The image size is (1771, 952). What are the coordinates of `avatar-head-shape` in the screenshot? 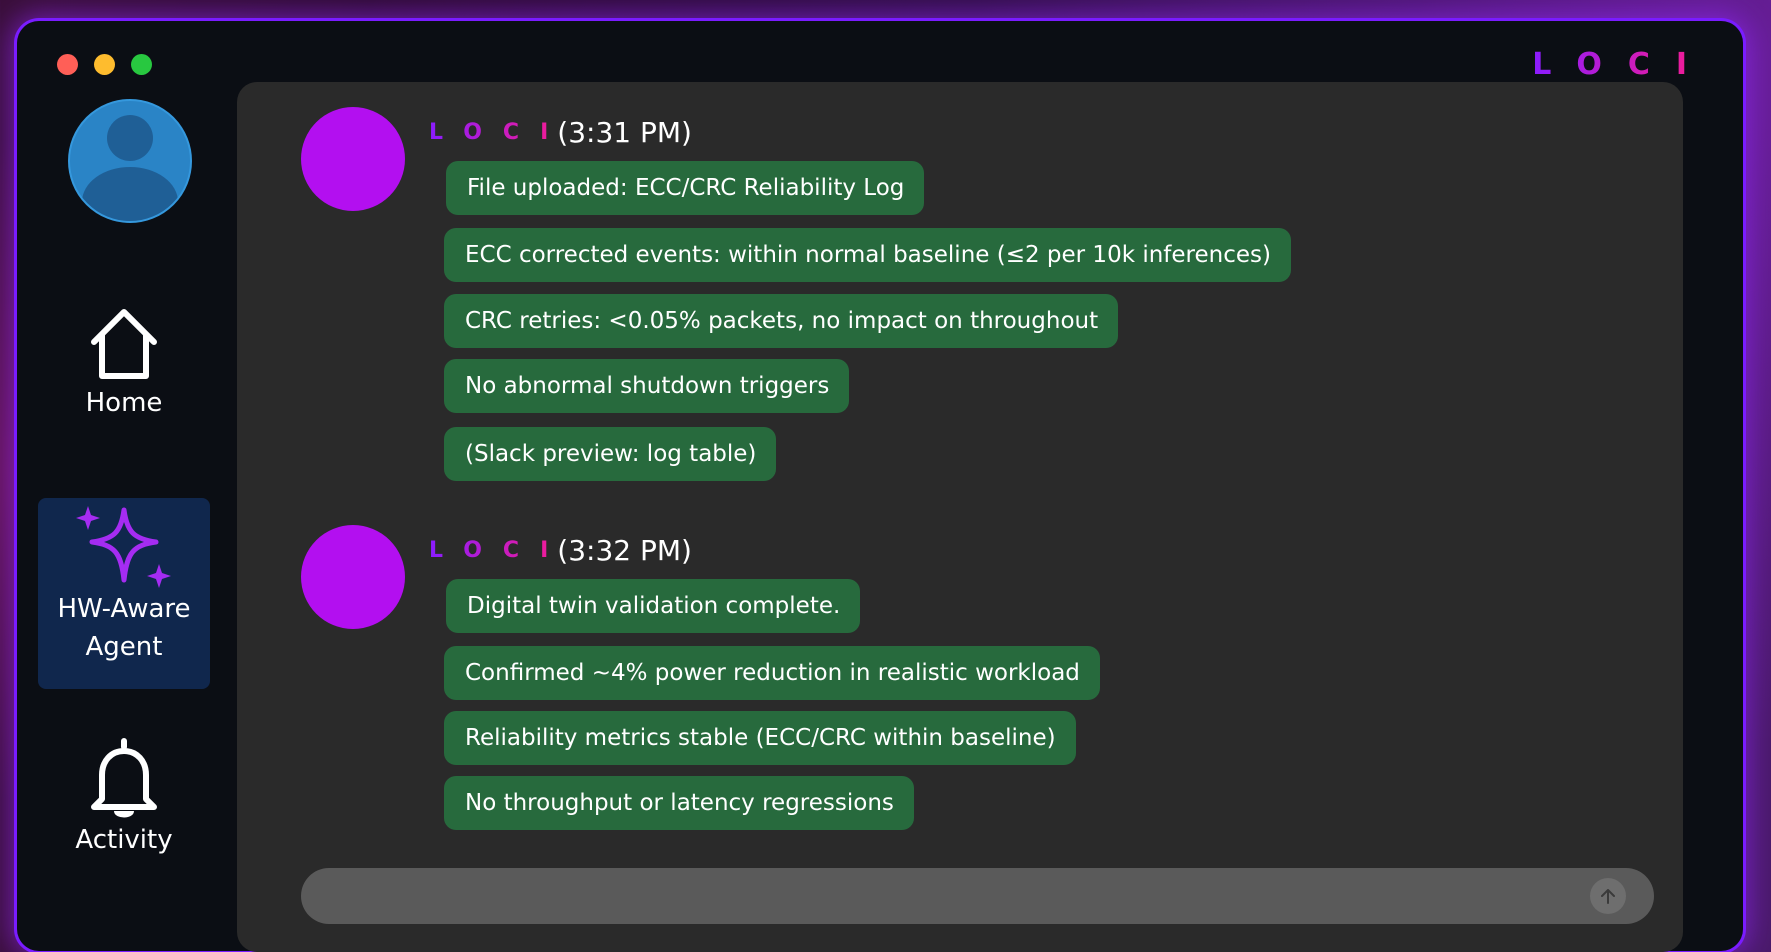 It's located at (130, 138).